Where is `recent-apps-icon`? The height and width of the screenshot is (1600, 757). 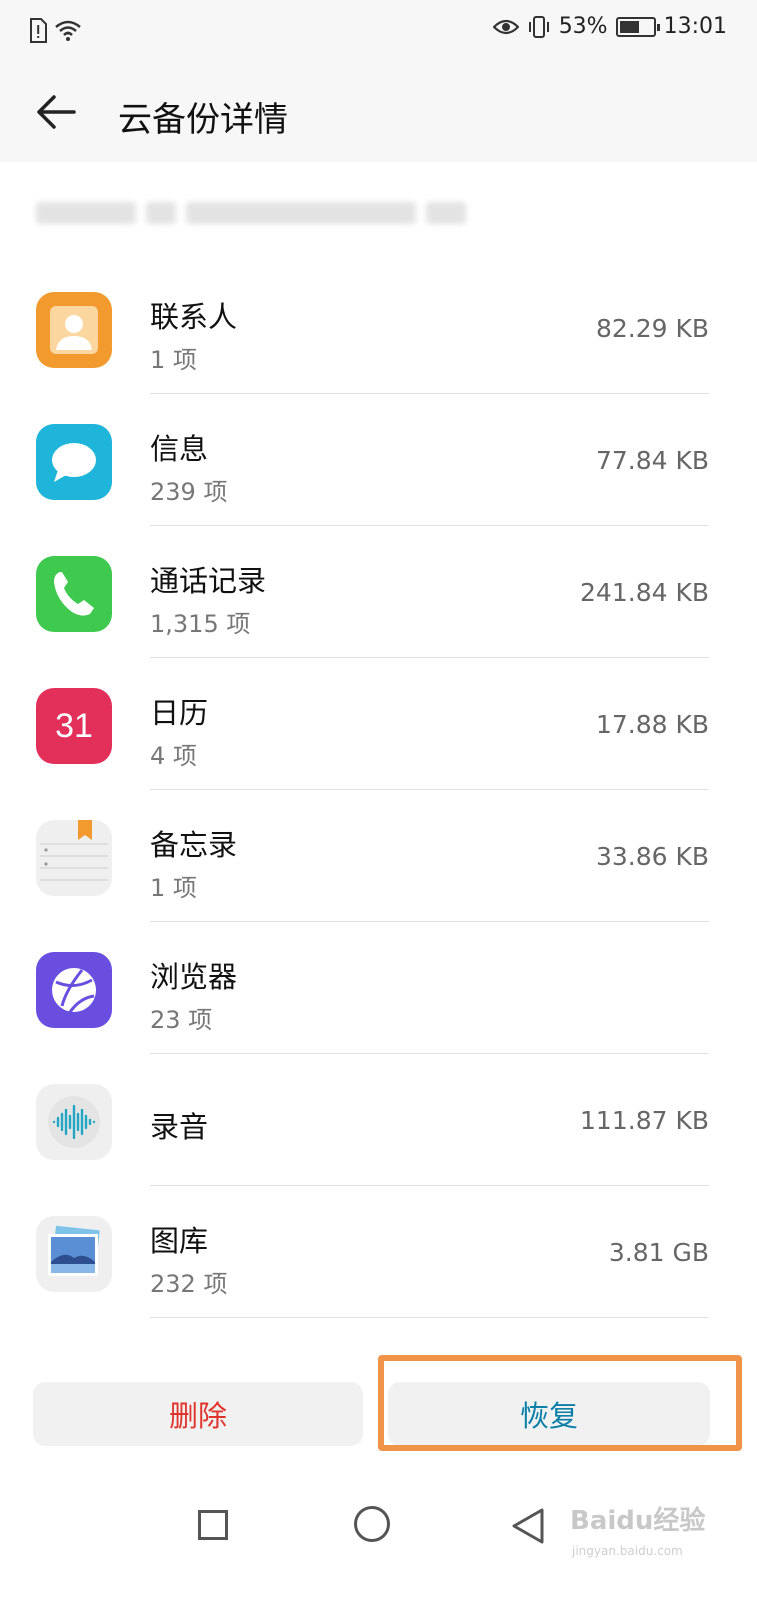 recent-apps-icon is located at coordinates (213, 1525).